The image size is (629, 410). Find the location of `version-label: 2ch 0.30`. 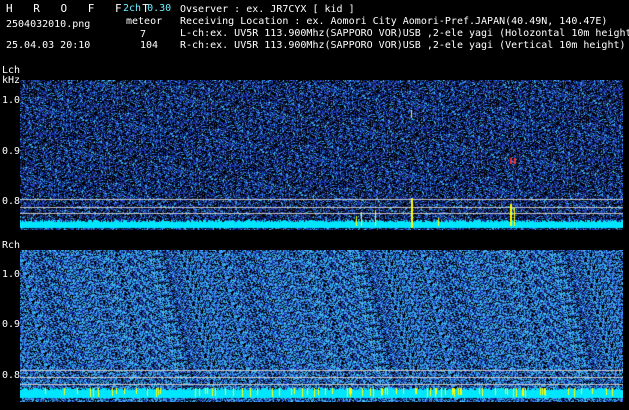

version-label: 2ch 0.30 is located at coordinates (147, 8).